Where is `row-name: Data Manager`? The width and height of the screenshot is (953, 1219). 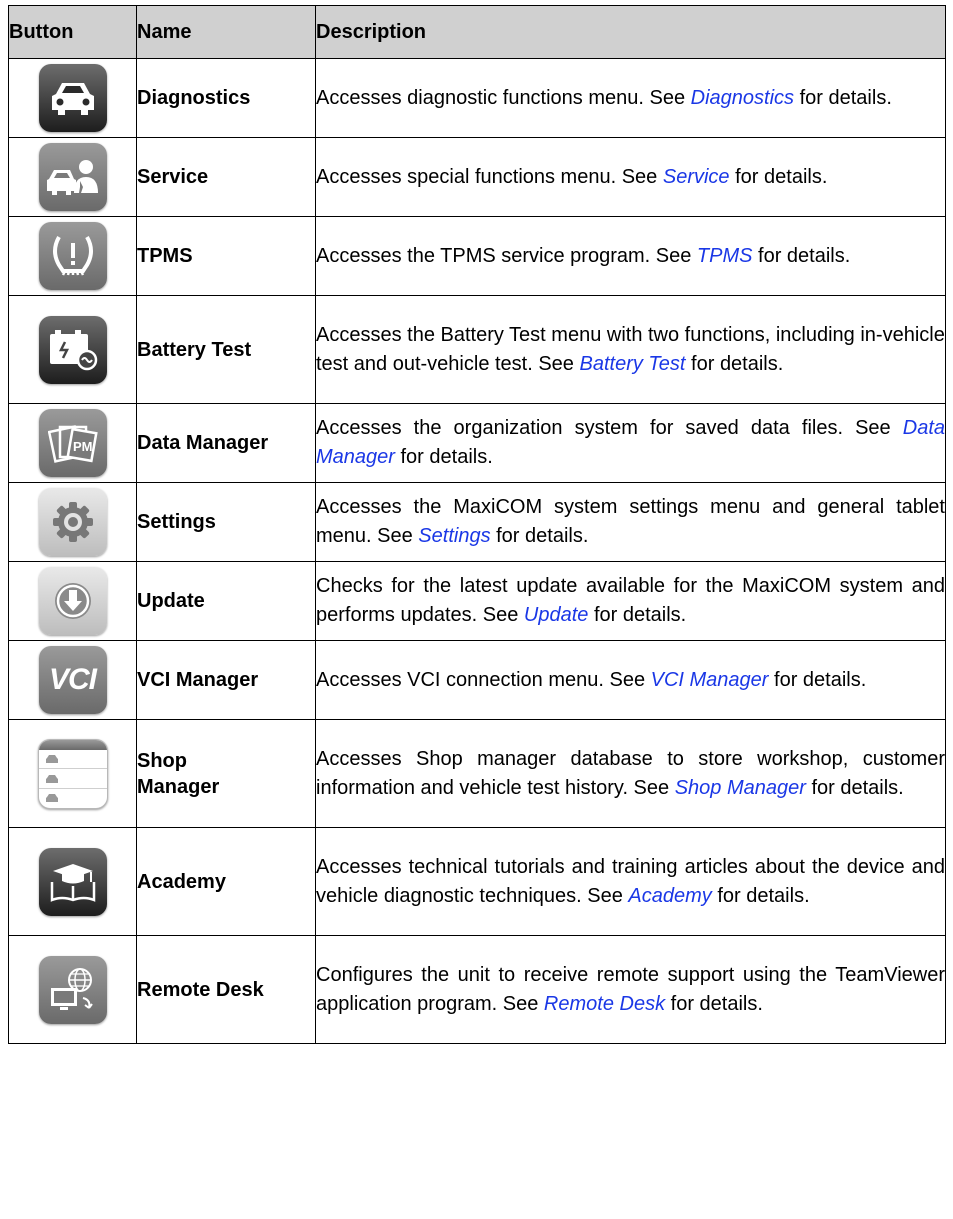 row-name: Data Manager is located at coordinates (226, 443).